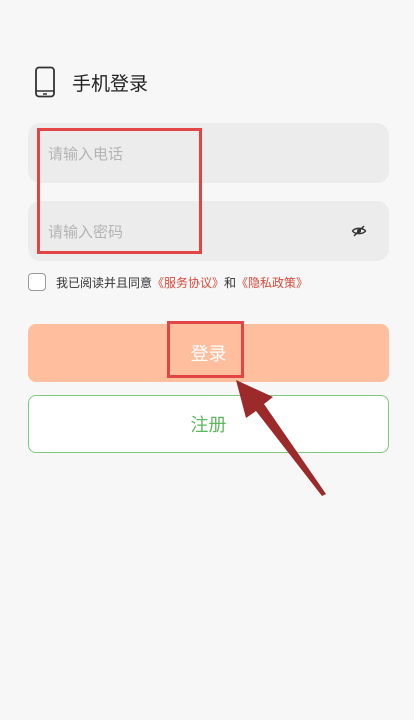 This screenshot has height=720, width=414. What do you see at coordinates (104, 282) in the screenshot?
I see `agreement-prefix: 我已阅读并且同意` at bounding box center [104, 282].